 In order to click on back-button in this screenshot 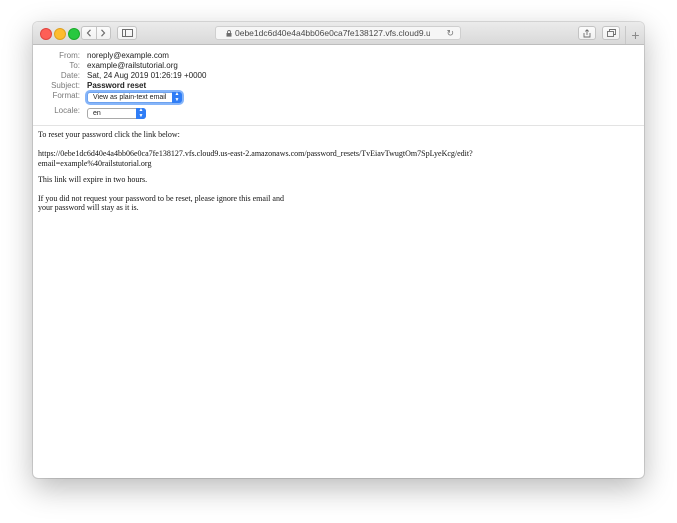, I will do `click(89, 33)`.